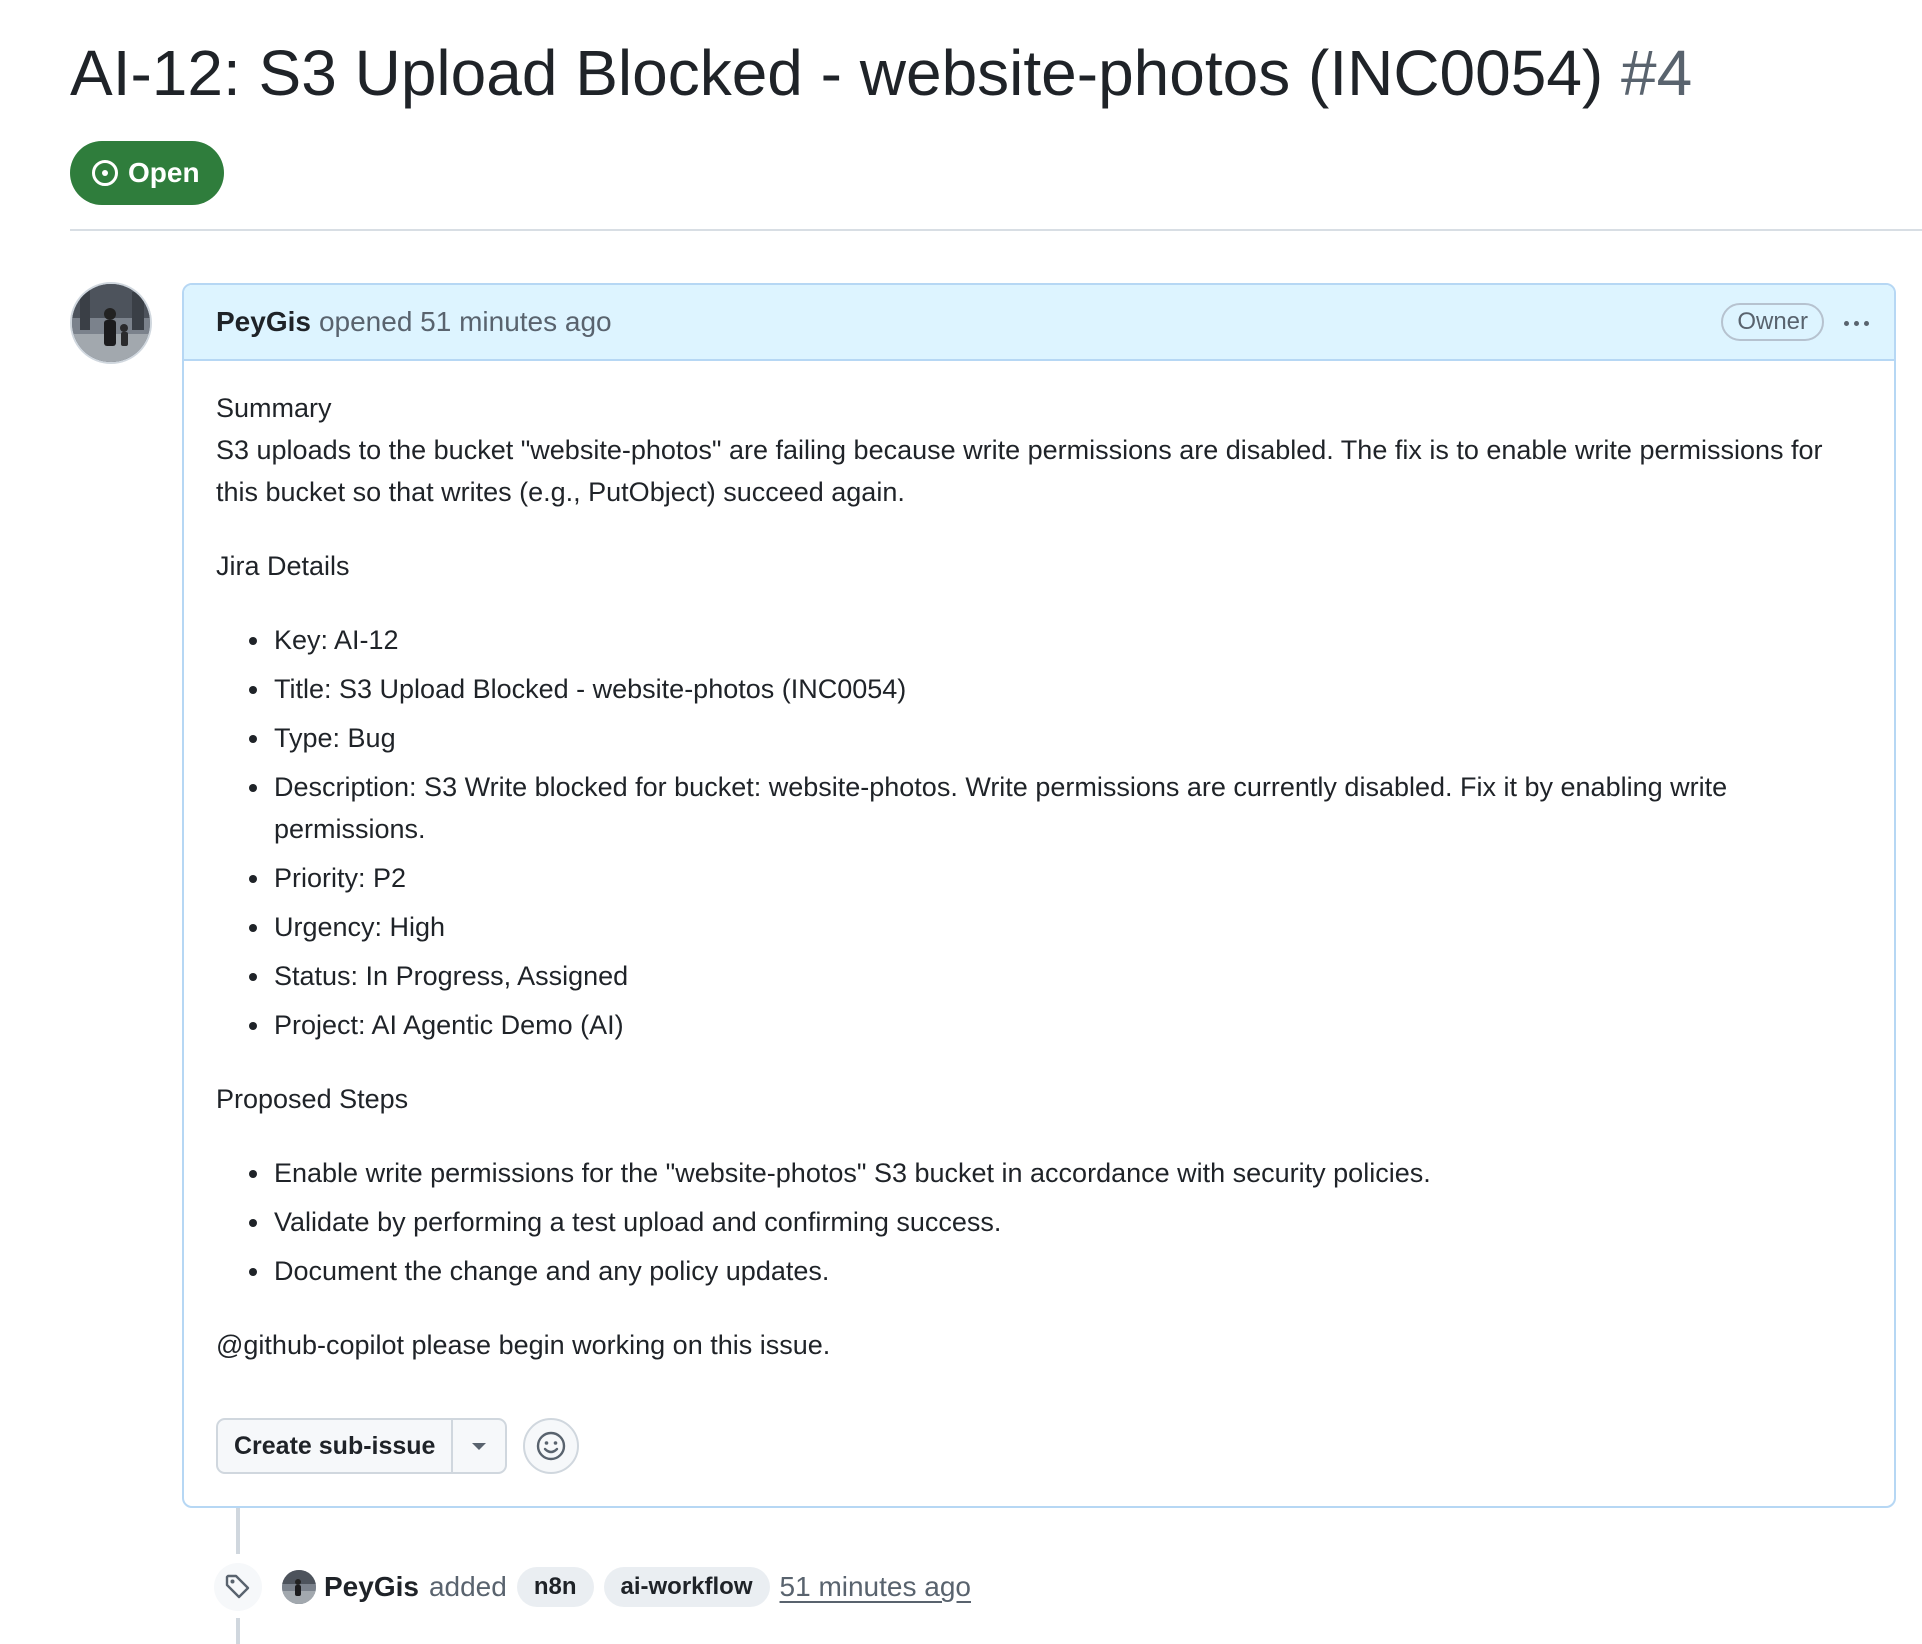 The height and width of the screenshot is (1644, 1922). I want to click on comment-action-text: opened 51 minutes ago, so click(465, 321).